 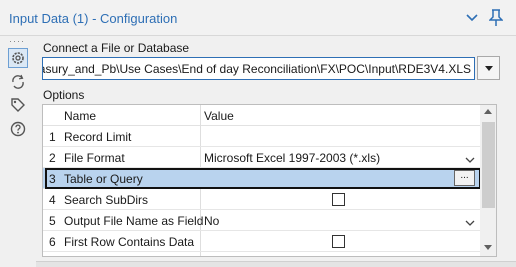 What do you see at coordinates (94, 158) in the screenshot?
I see `option-name: File Format` at bounding box center [94, 158].